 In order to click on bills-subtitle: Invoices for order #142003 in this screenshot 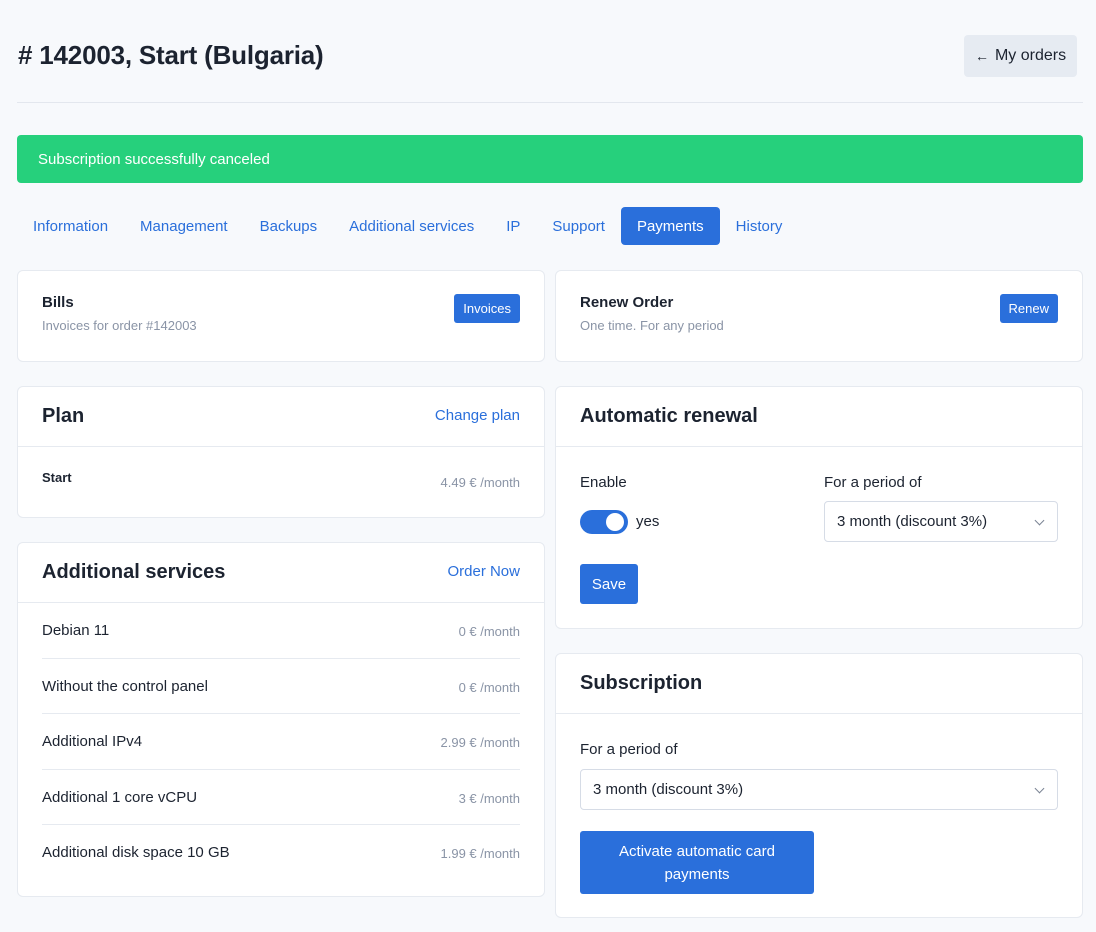, I will do `click(119, 325)`.